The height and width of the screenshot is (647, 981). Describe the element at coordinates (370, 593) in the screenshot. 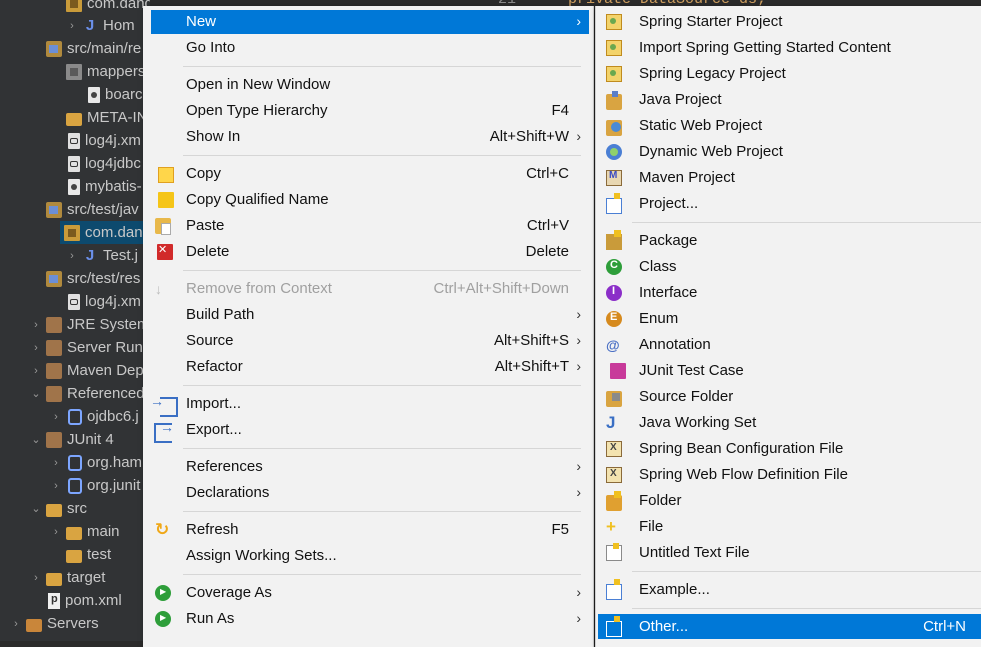

I see `menu-item-coverage-as: Coverage As ›` at that location.